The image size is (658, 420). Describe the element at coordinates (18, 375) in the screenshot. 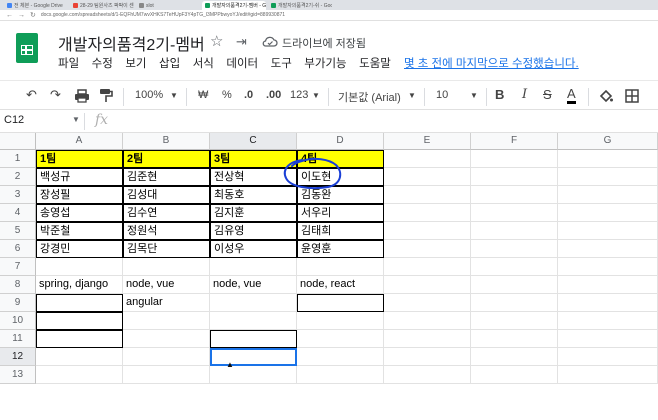

I see `row-header: 13` at that location.